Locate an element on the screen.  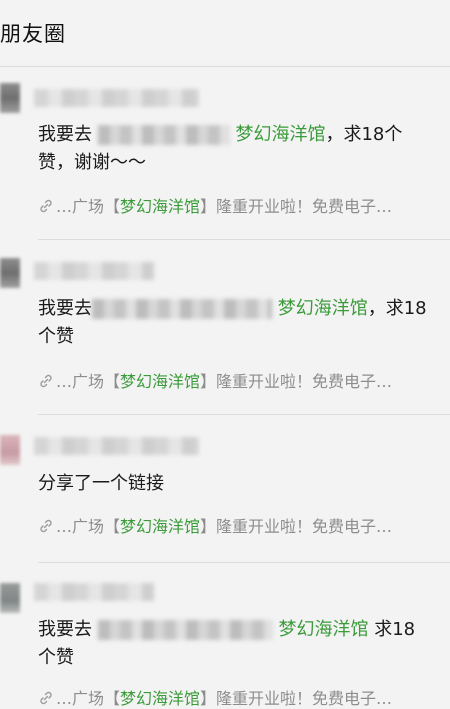
post-text-line-1: 我要去 梦幻海洋馆，求18 is located at coordinates (232, 309).